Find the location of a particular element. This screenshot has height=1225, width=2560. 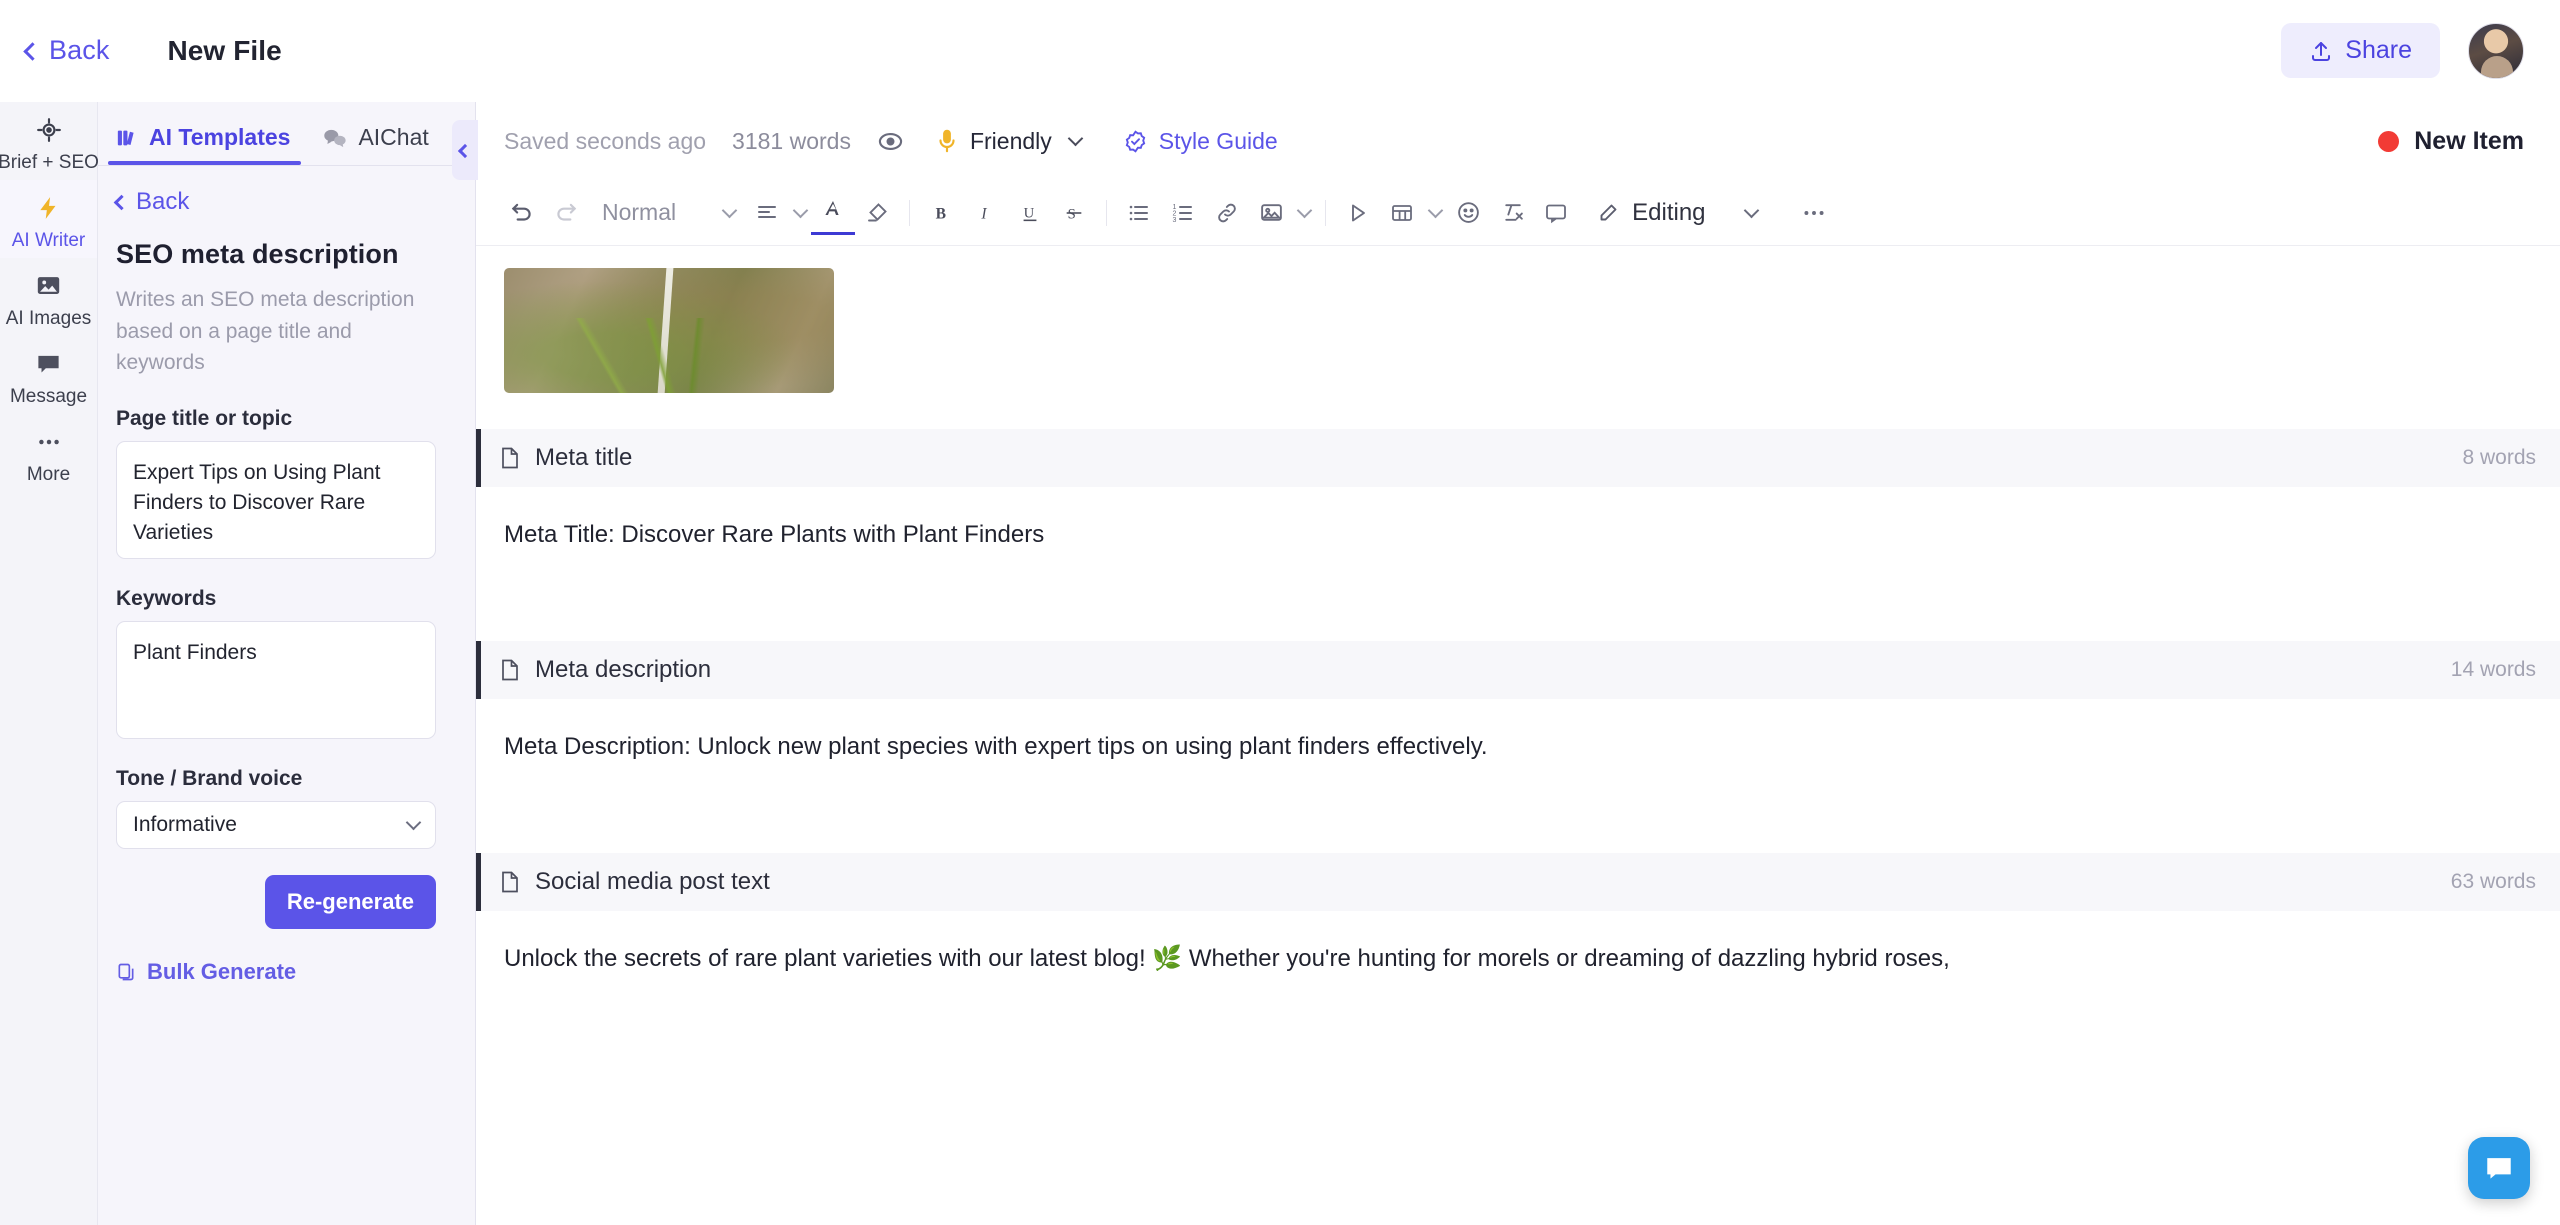

record-dot-icon is located at coordinates (2389, 141).